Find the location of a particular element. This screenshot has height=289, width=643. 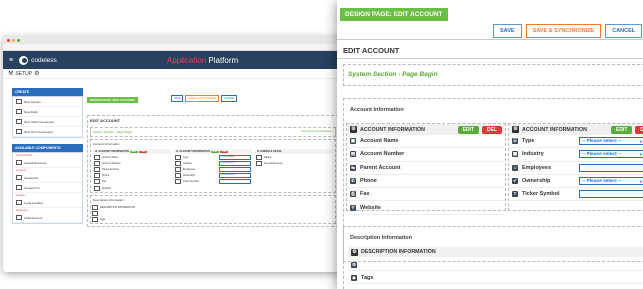

mini-field-row: Website is located at coordinates (132, 188).